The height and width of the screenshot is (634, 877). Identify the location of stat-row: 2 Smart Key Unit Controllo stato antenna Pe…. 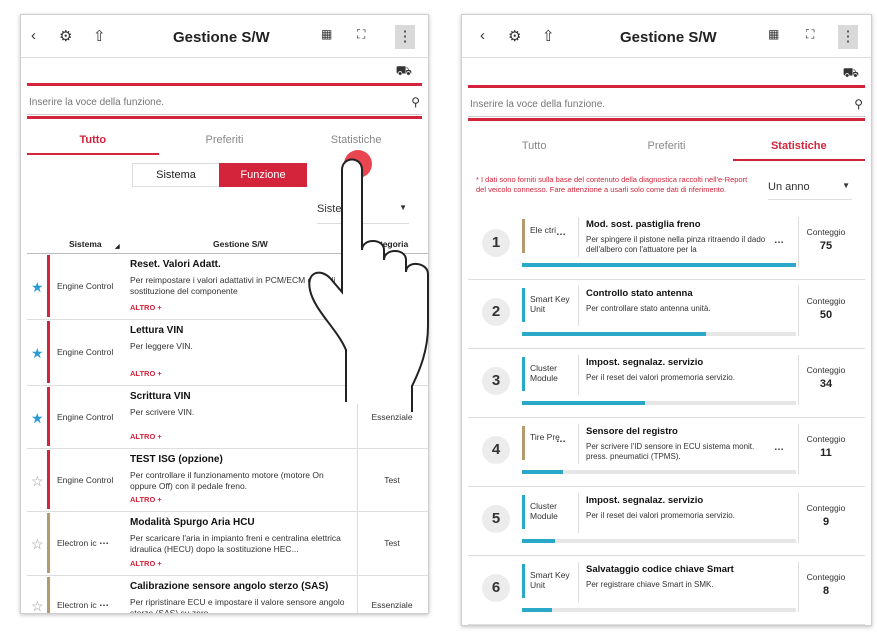
(666, 314).